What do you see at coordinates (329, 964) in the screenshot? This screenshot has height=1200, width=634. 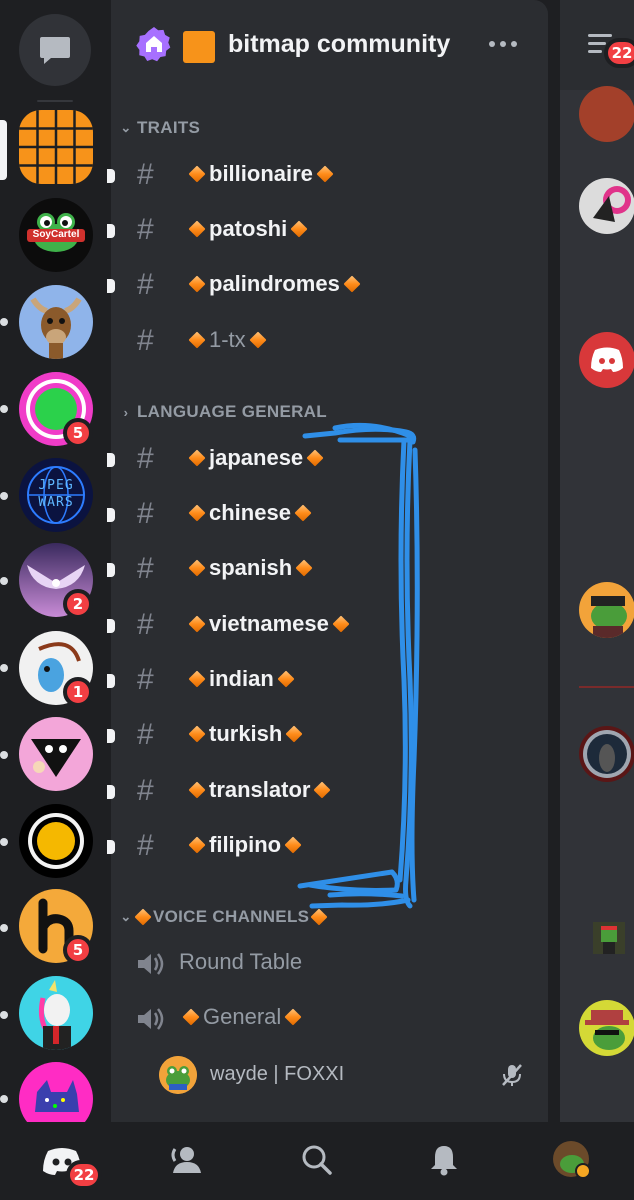 I see `voice-channel-round-table: Round Table` at bounding box center [329, 964].